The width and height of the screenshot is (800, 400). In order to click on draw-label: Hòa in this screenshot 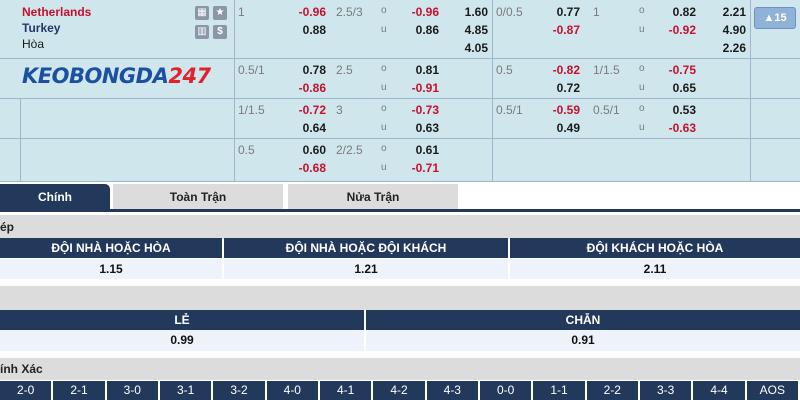, I will do `click(33, 44)`.